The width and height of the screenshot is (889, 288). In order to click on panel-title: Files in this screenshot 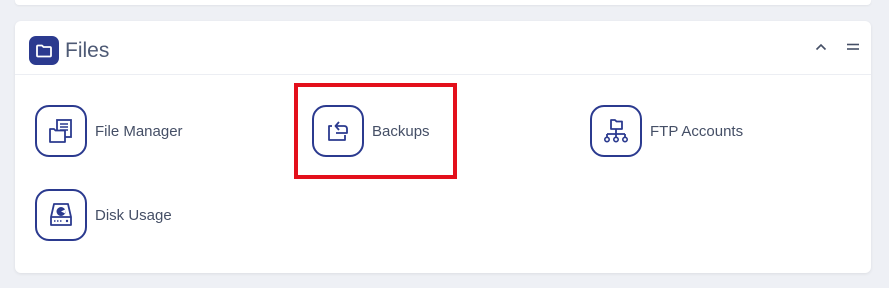, I will do `click(87, 50)`.